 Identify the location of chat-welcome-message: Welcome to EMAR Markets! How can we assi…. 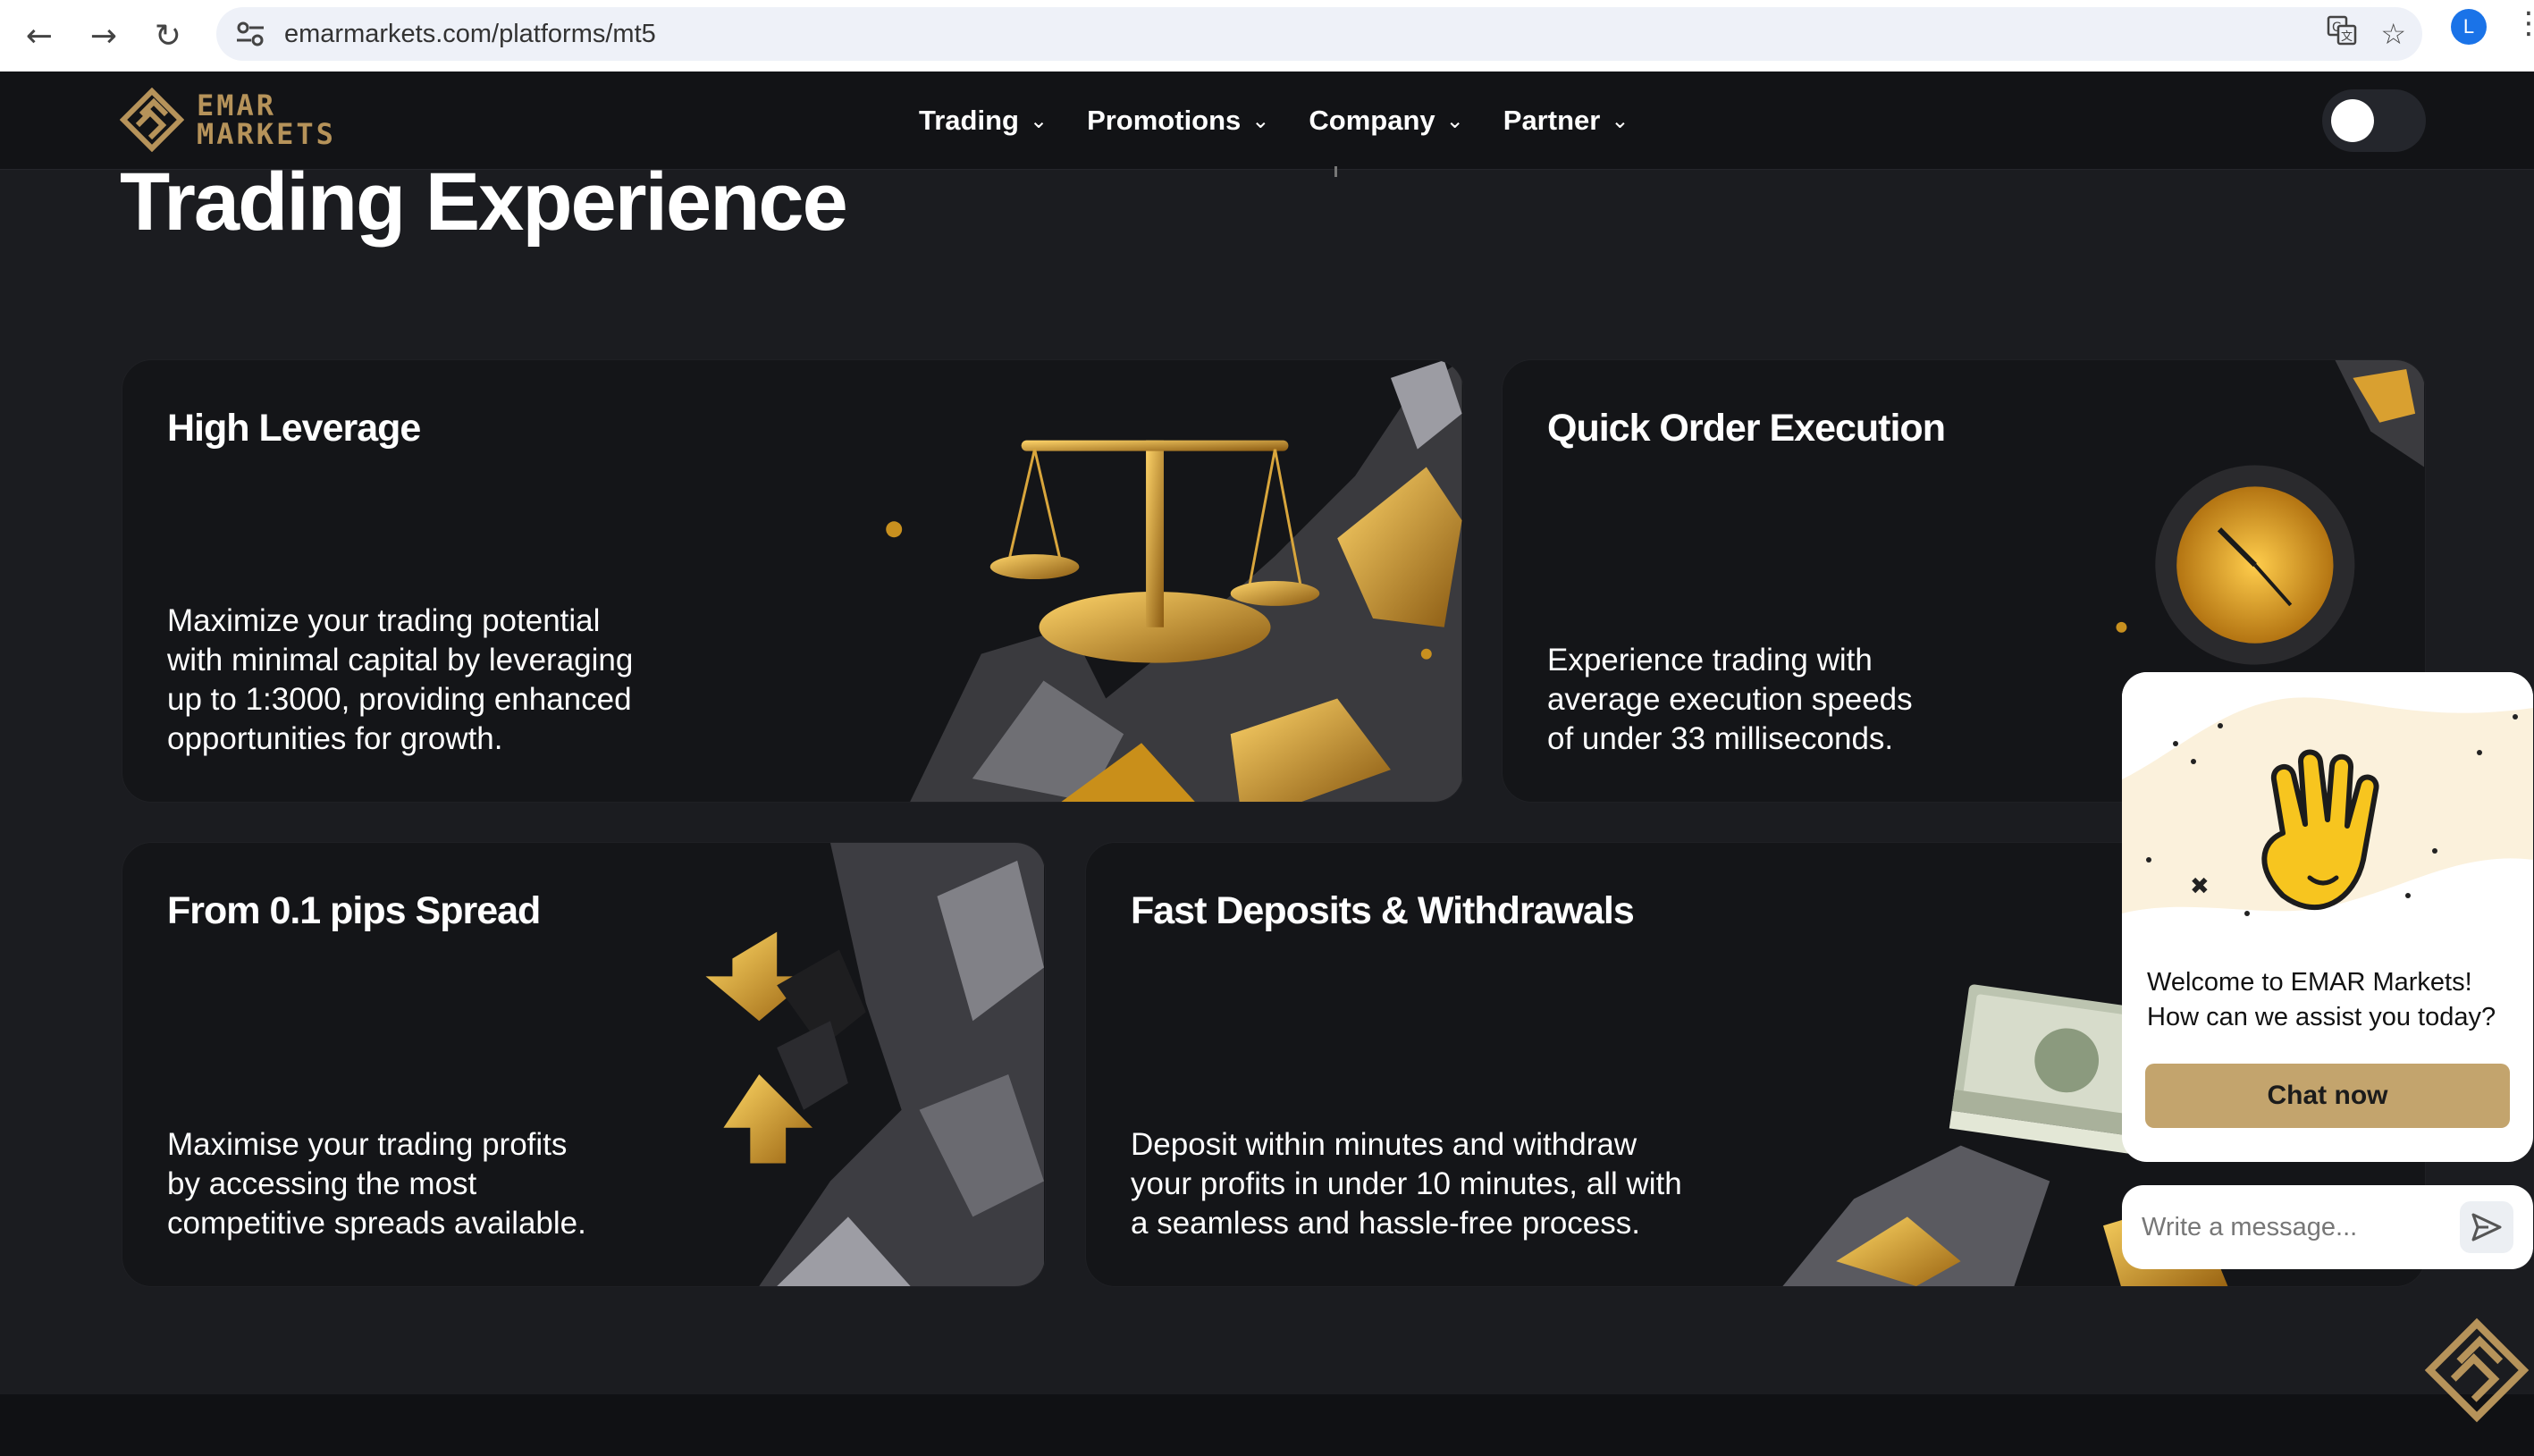
(2321, 1000).